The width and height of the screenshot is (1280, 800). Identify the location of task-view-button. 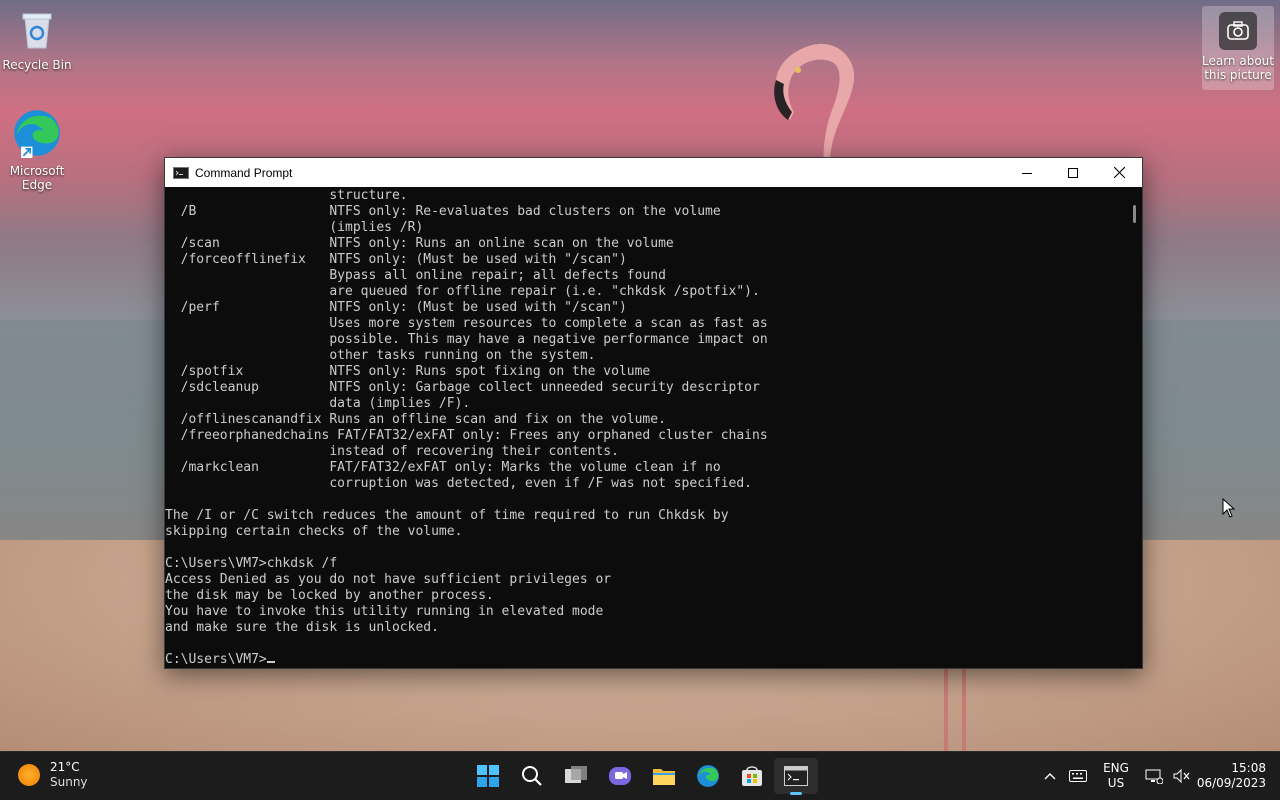
(576, 776).